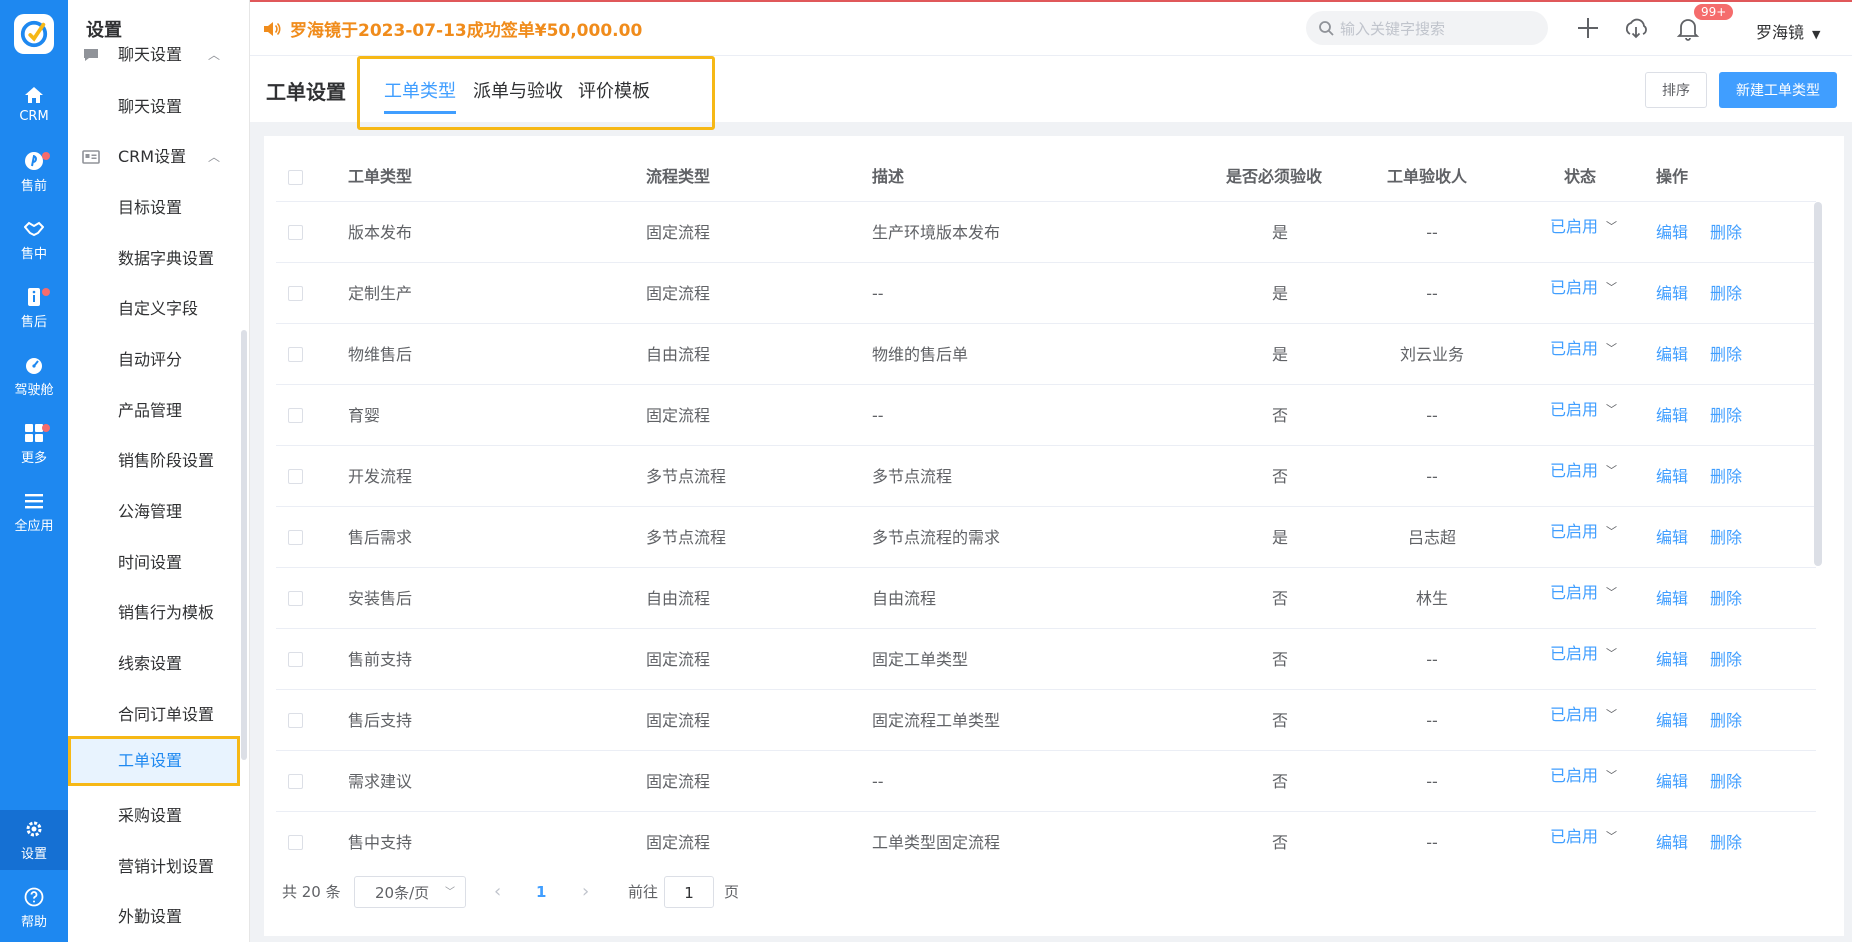  Describe the element at coordinates (34, 444) in the screenshot. I see `rail-item-more: 更多` at that location.